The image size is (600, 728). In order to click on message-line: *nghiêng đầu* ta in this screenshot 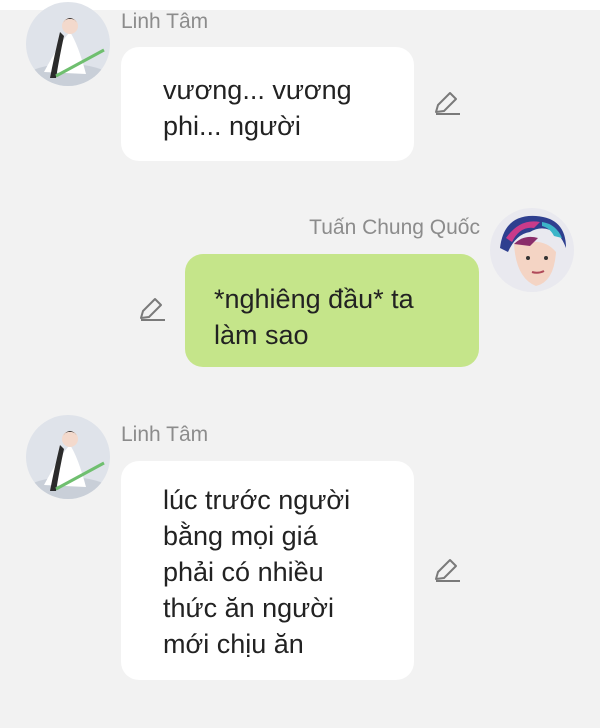, I will do `click(314, 299)`.